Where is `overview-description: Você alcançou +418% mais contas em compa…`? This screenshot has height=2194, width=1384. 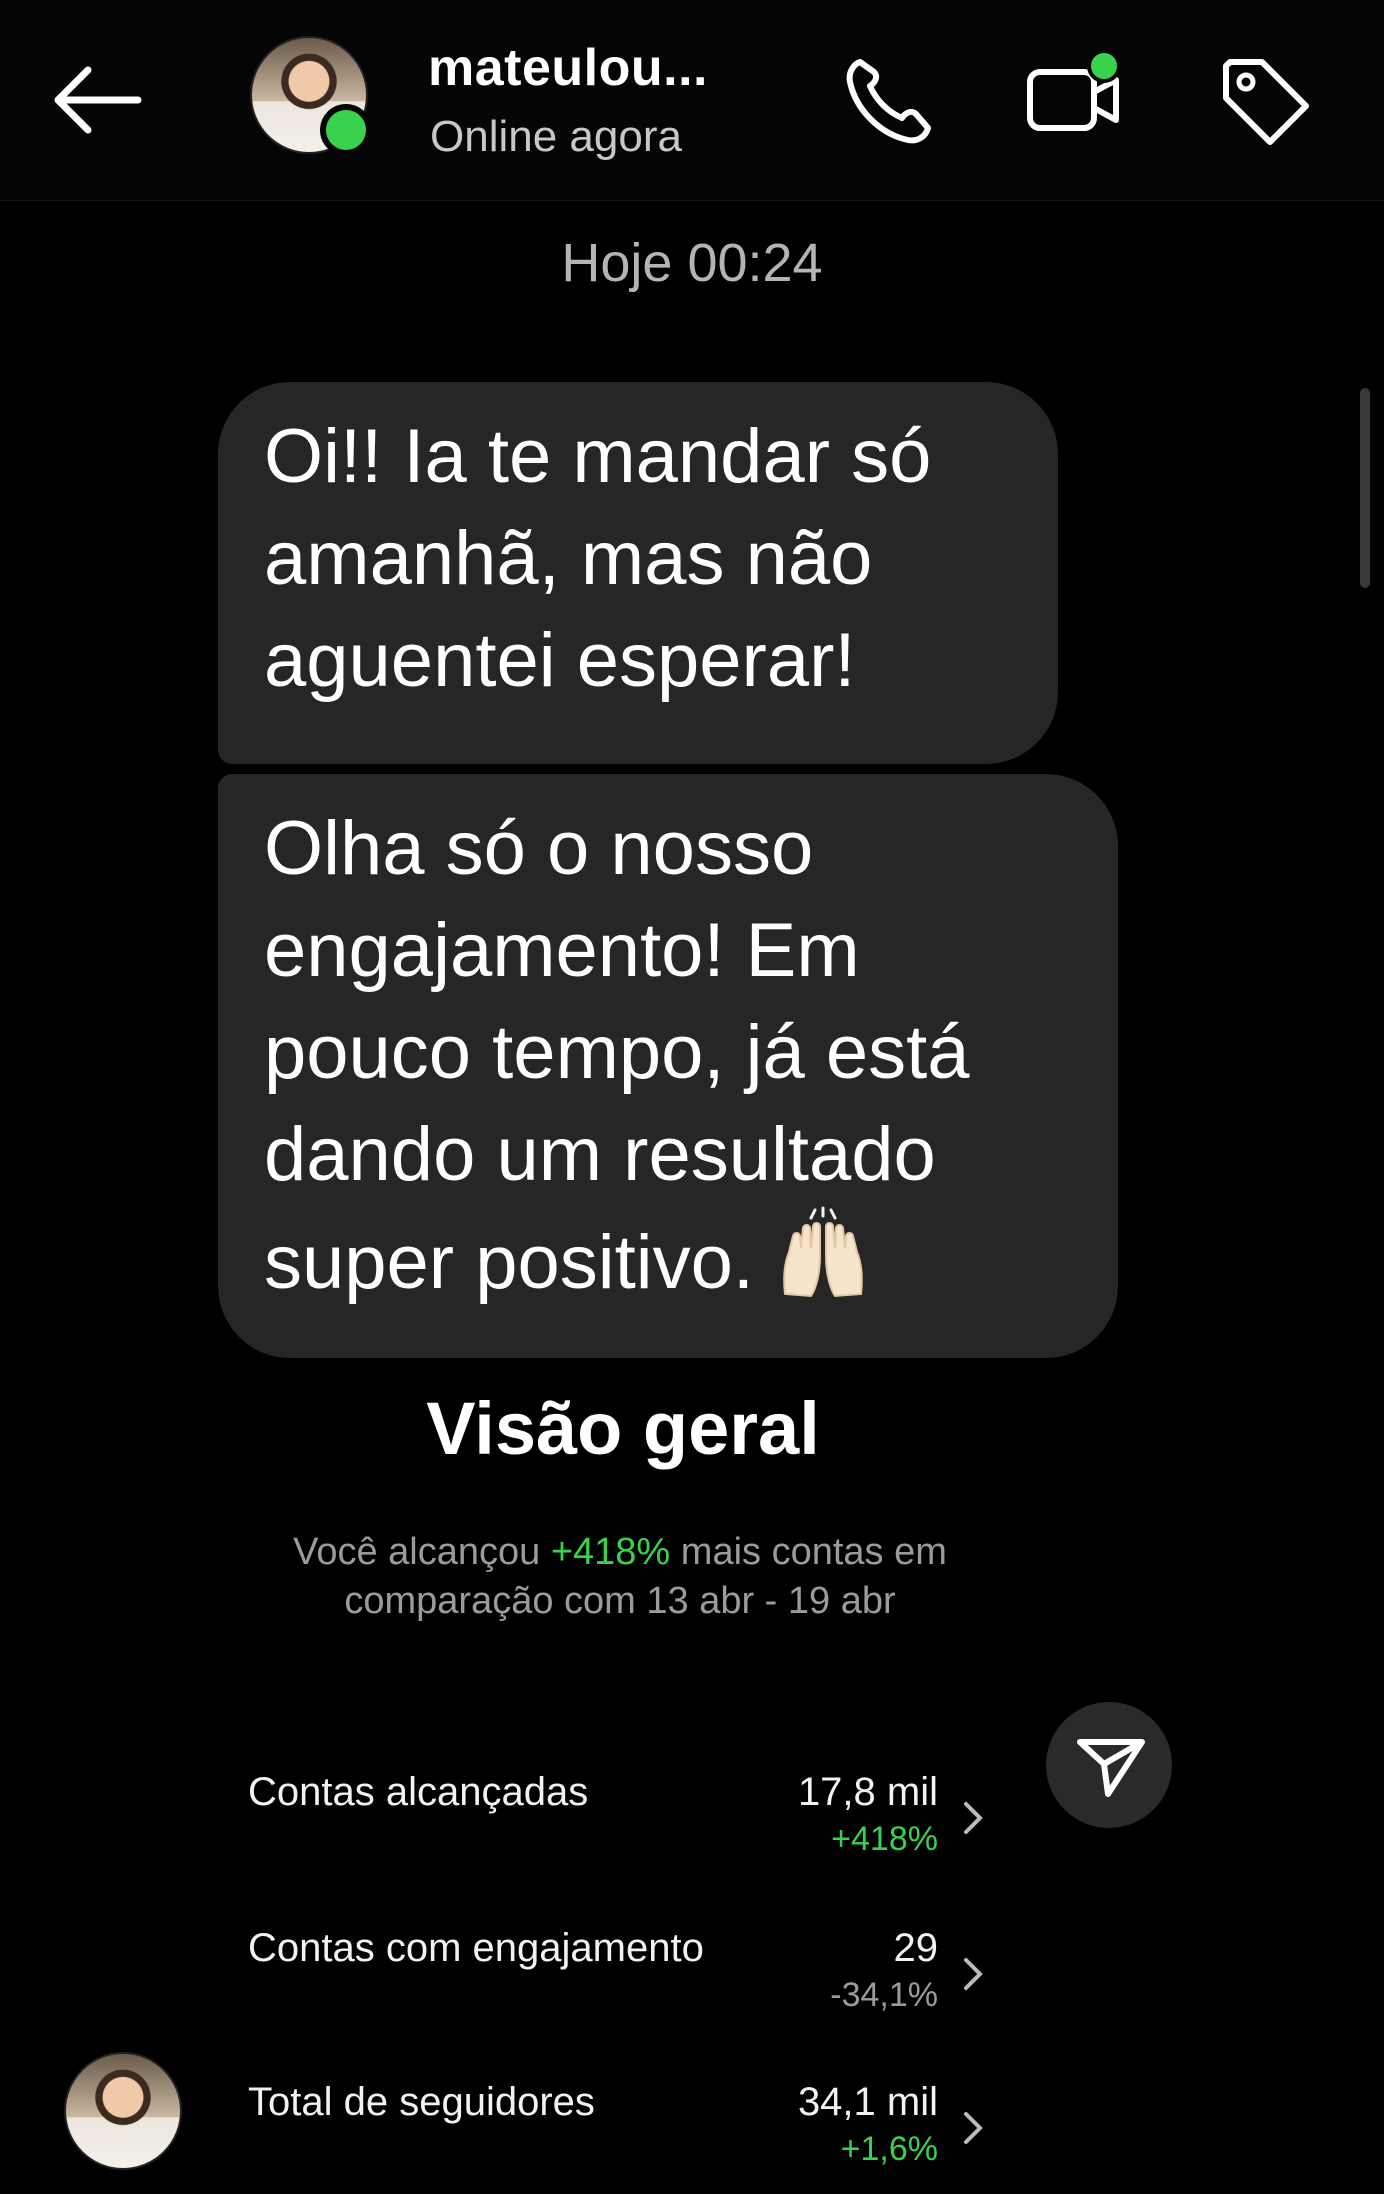 overview-description: Você alcançou +418% mais contas em compa… is located at coordinates (620, 1577).